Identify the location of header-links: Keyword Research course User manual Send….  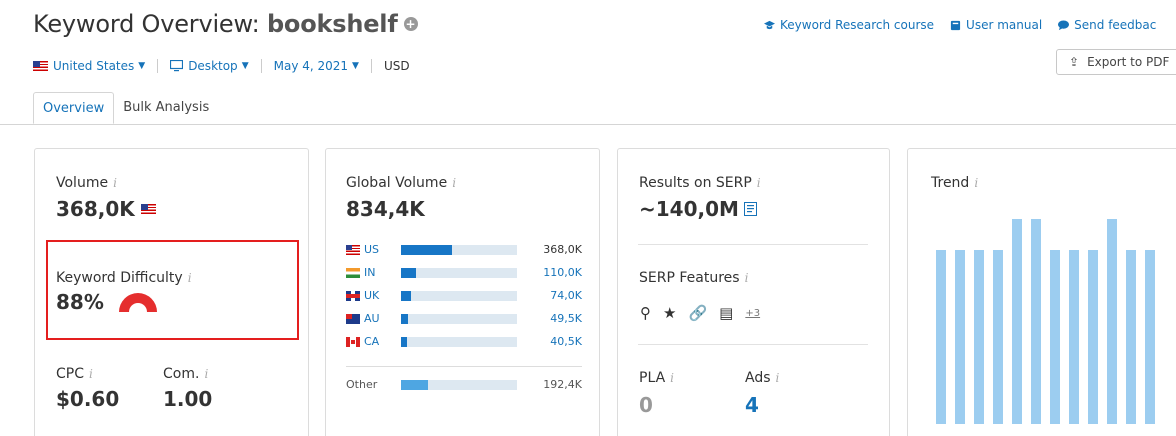
(968, 25).